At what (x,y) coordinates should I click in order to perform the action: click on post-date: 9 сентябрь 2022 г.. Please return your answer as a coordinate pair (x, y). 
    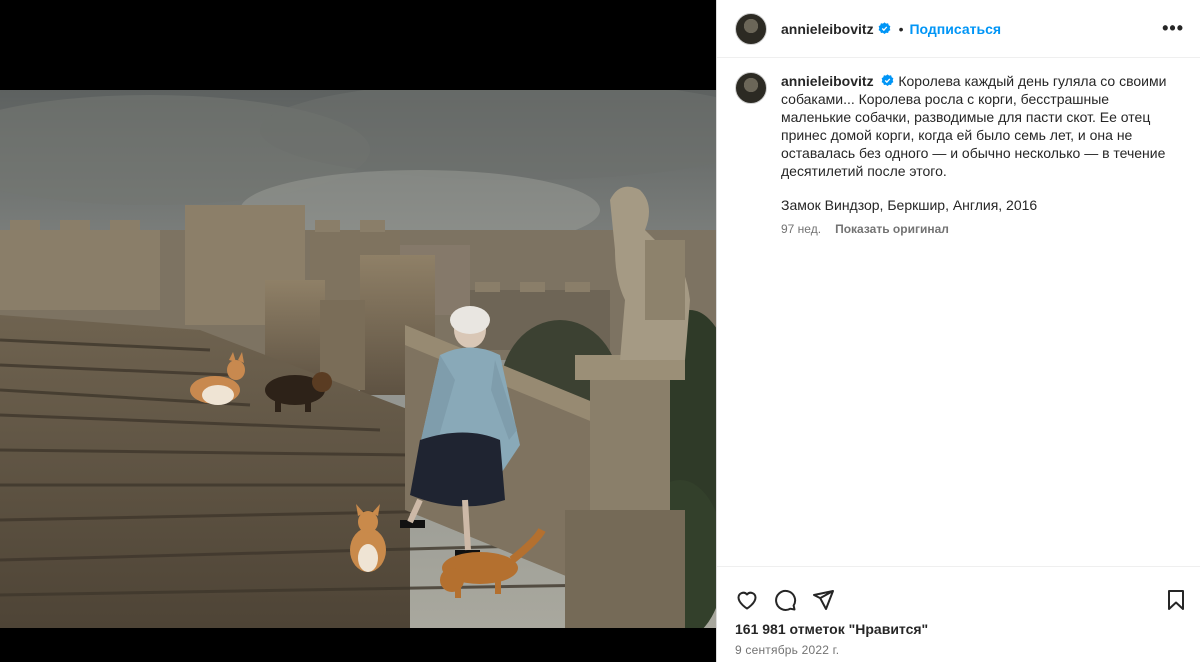
    Looking at the image, I should click on (958, 650).